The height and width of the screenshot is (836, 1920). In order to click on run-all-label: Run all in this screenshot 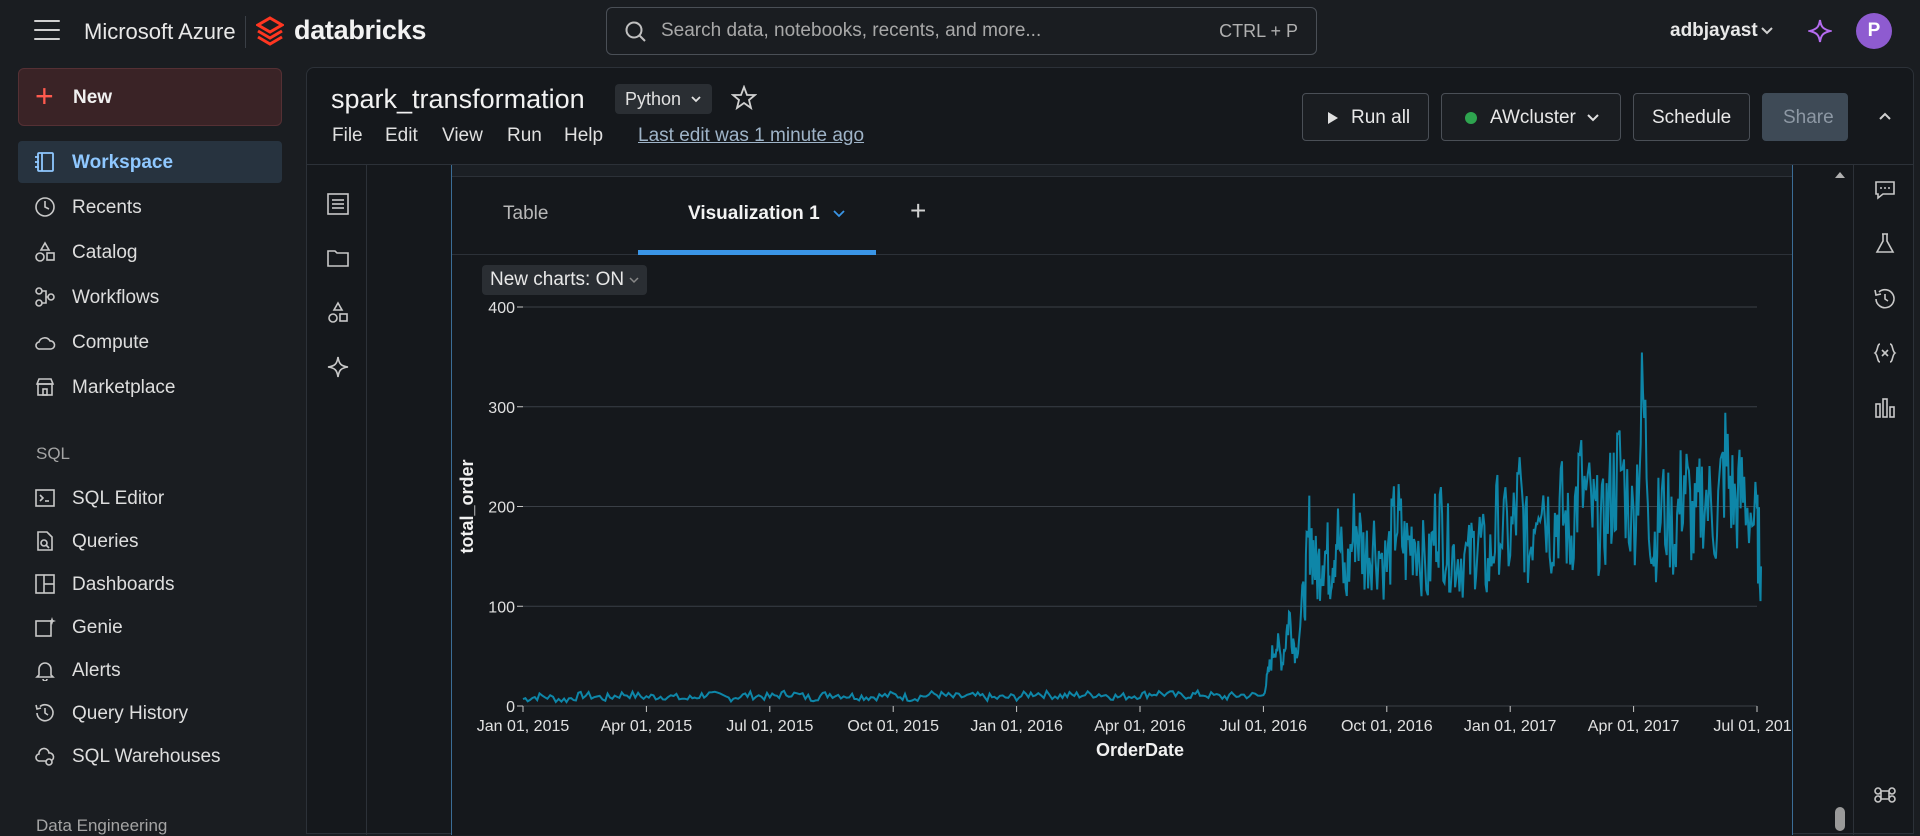, I will do `click(1381, 117)`.